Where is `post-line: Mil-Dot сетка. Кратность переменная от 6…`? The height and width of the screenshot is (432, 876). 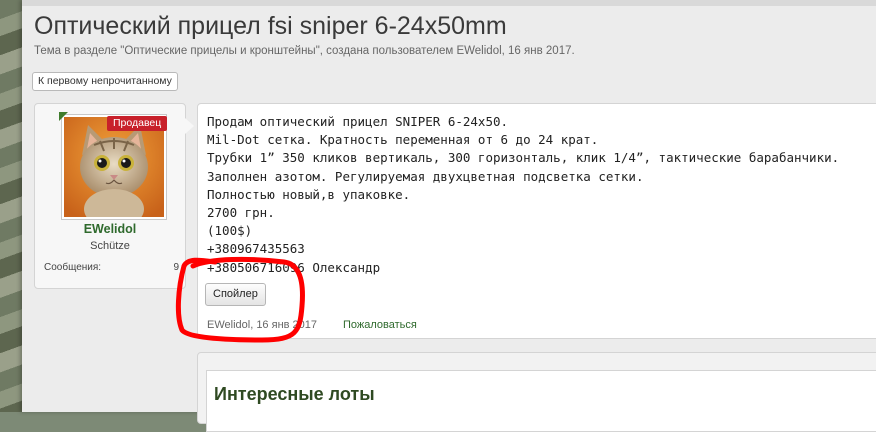
post-line: Mil-Dot сетка. Кратность переменная от 6… is located at coordinates (403, 140).